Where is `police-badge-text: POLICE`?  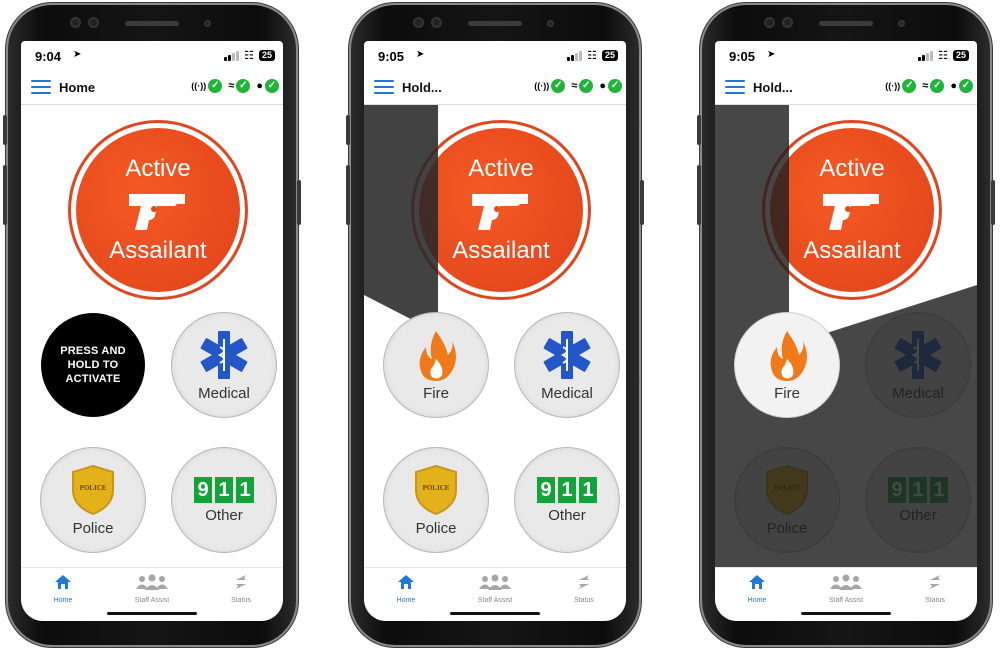
police-badge-text: POLICE is located at coordinates (787, 488).